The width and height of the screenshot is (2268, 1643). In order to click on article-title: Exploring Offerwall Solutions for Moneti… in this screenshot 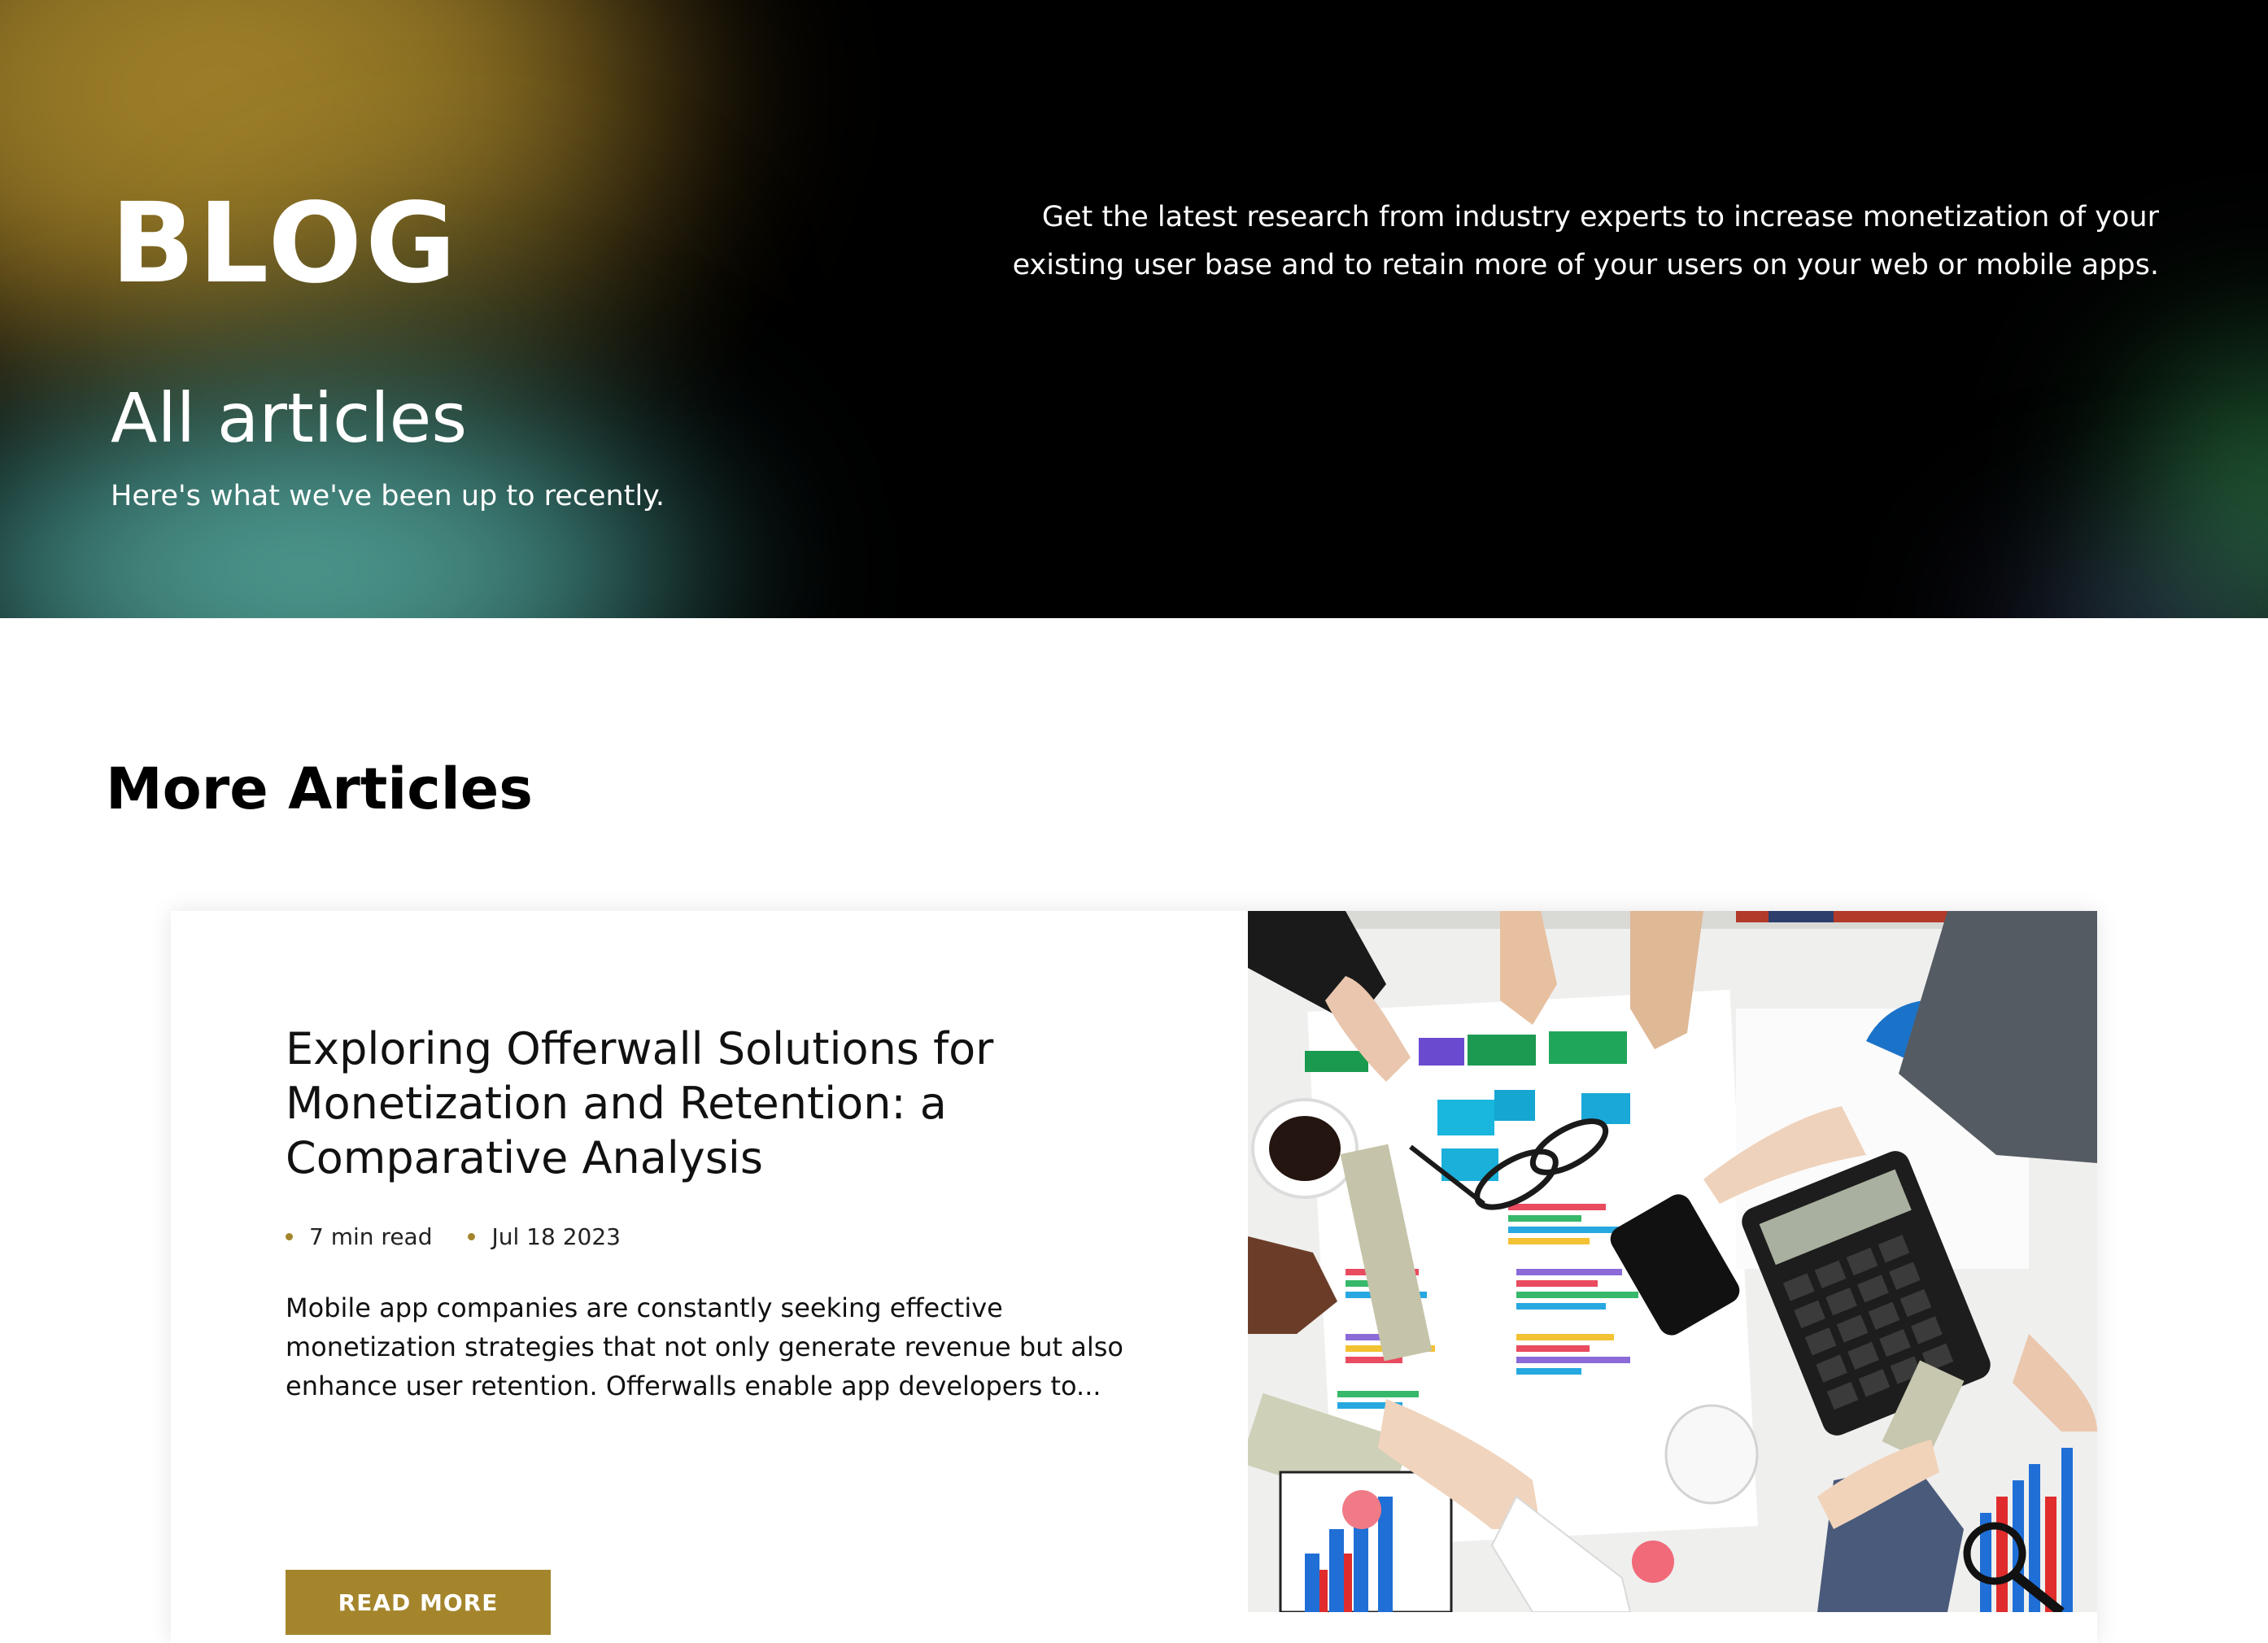, I will do `click(692, 1103)`.